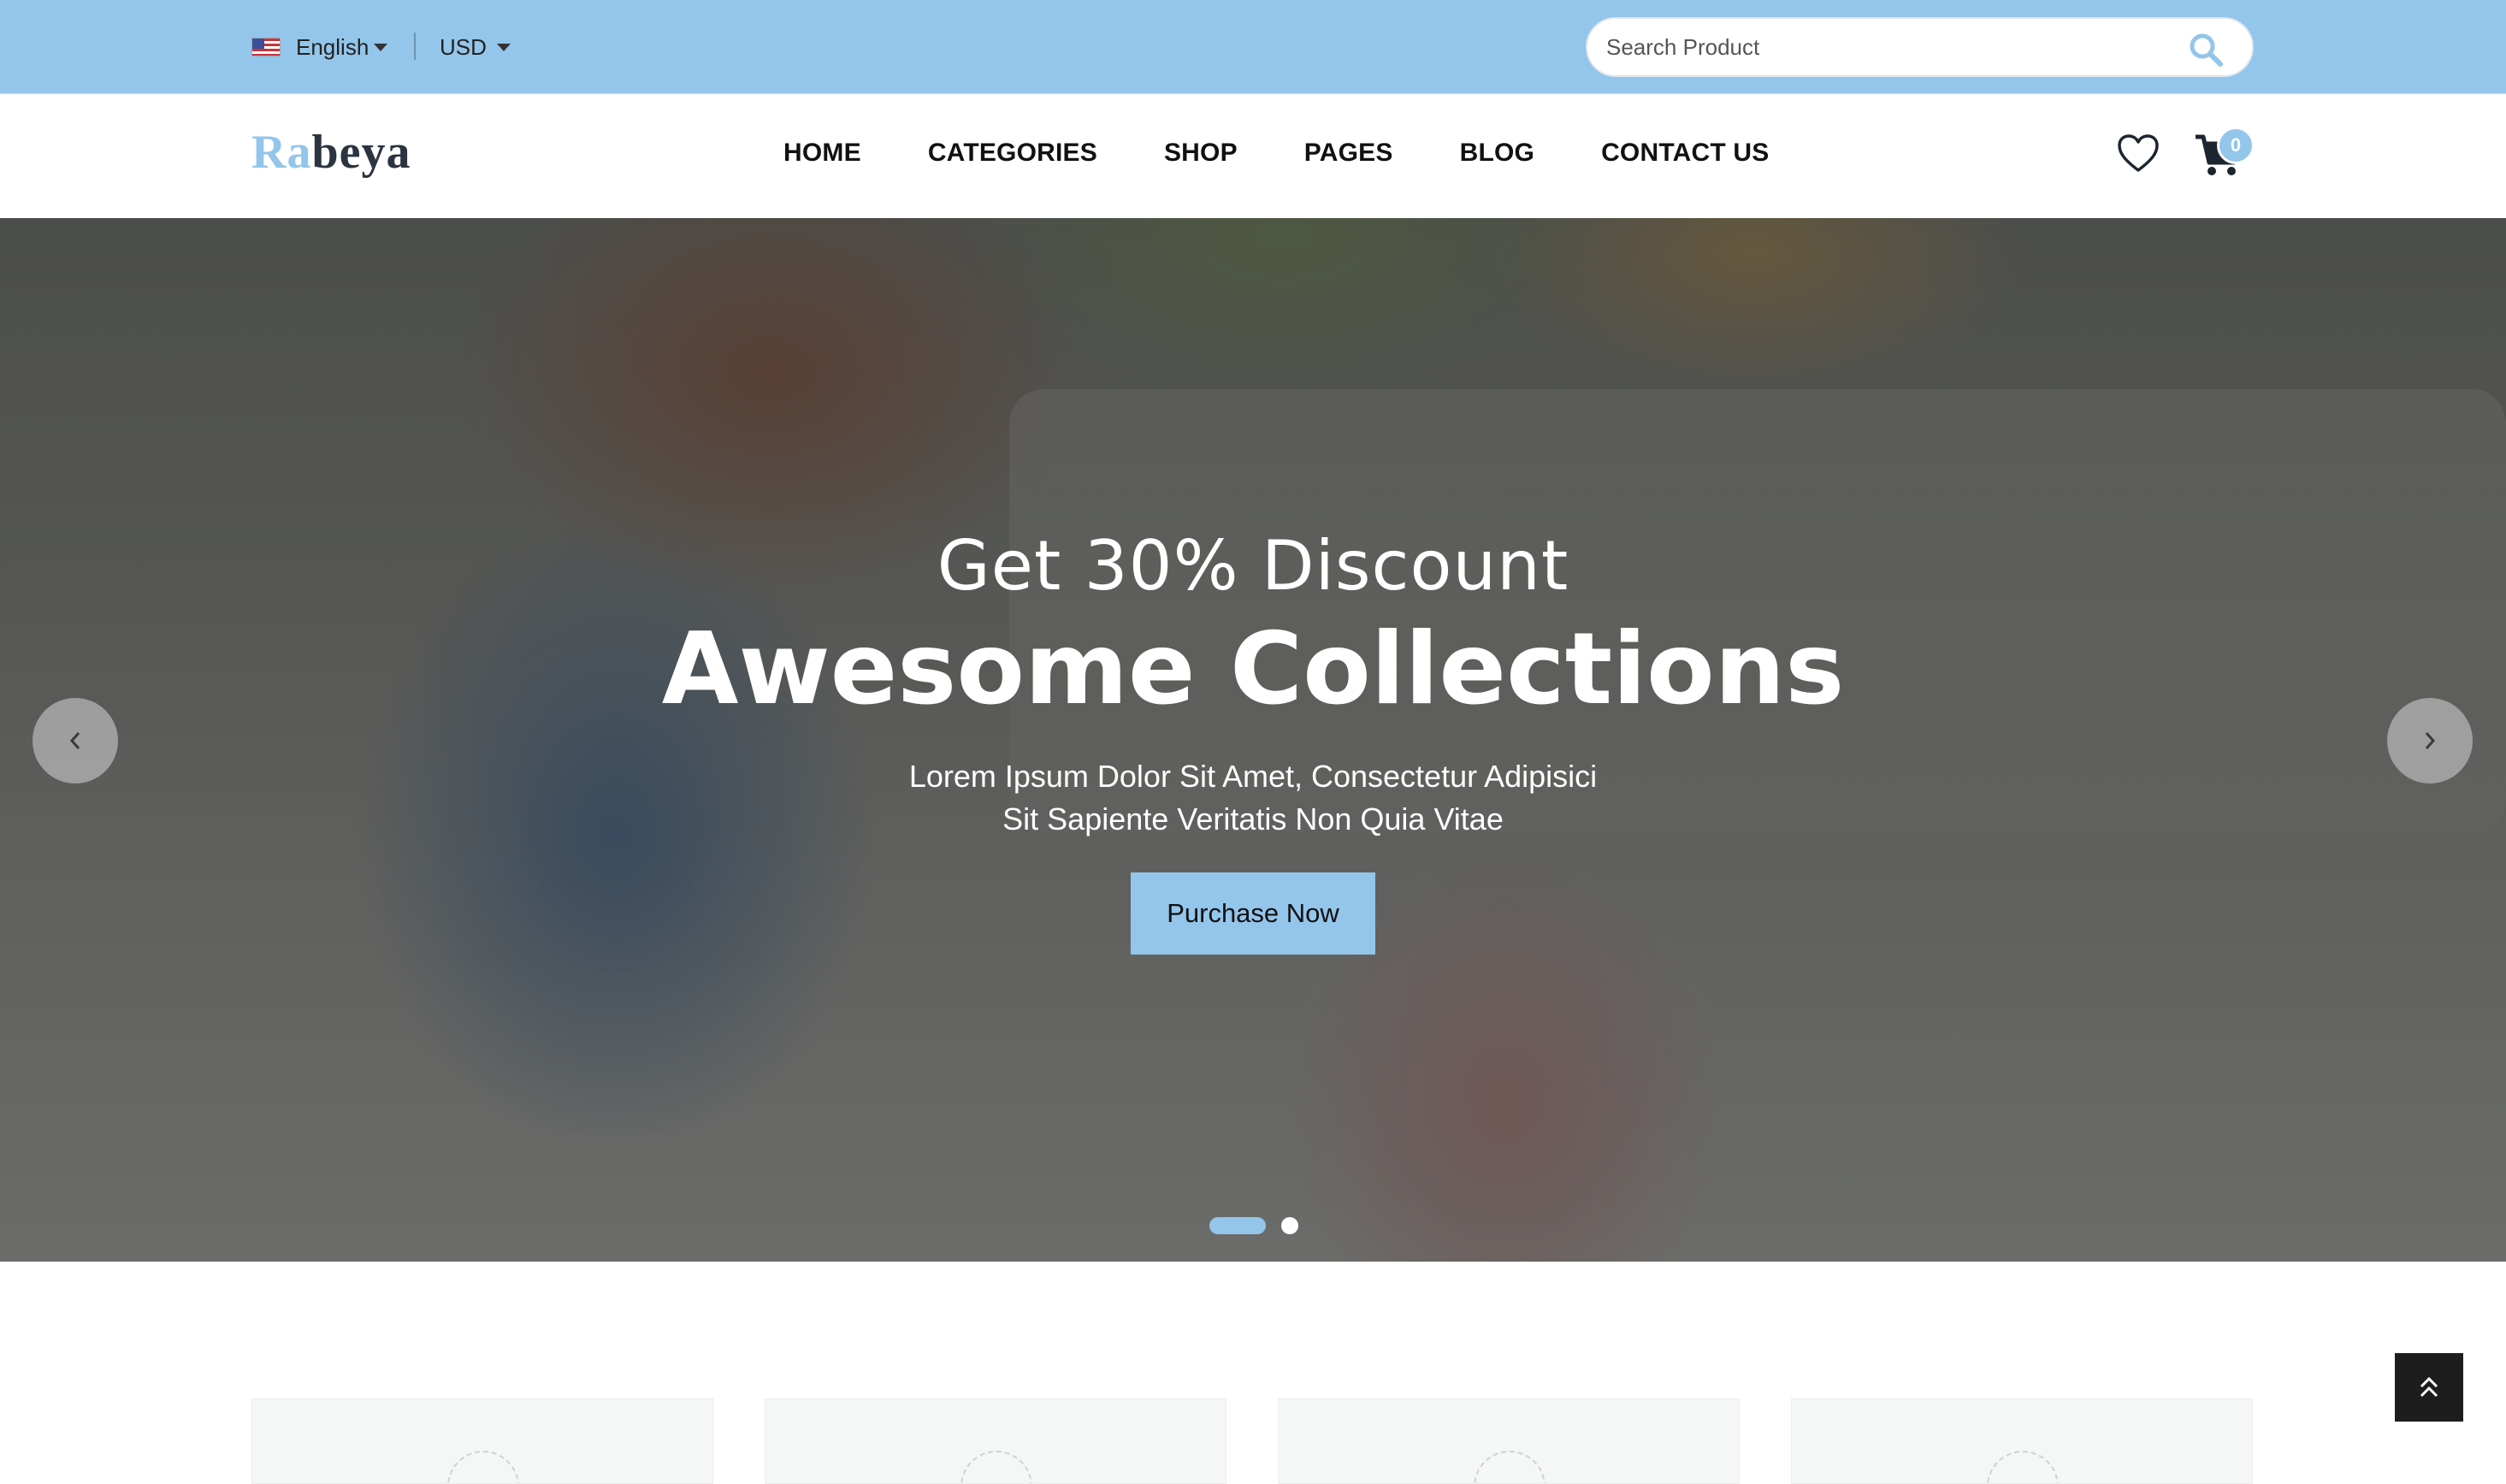 The width and height of the screenshot is (2506, 1484). Describe the element at coordinates (1880, 47) in the screenshot. I see `search-input` at that location.